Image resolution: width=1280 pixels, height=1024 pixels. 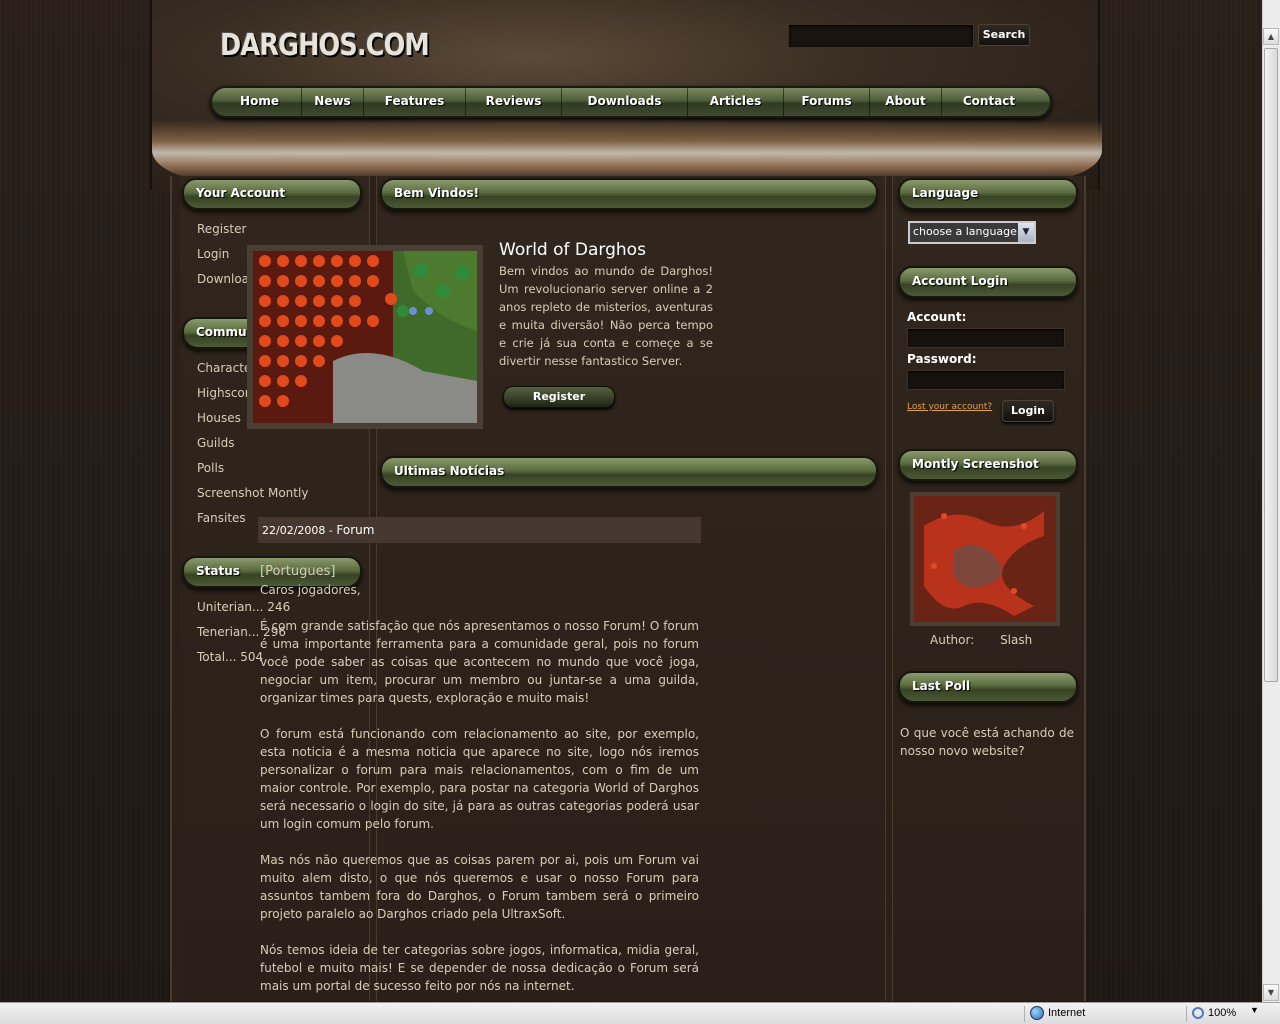 I want to click on news-item-header: 22/02/2008 - Forum, so click(x=479, y=530).